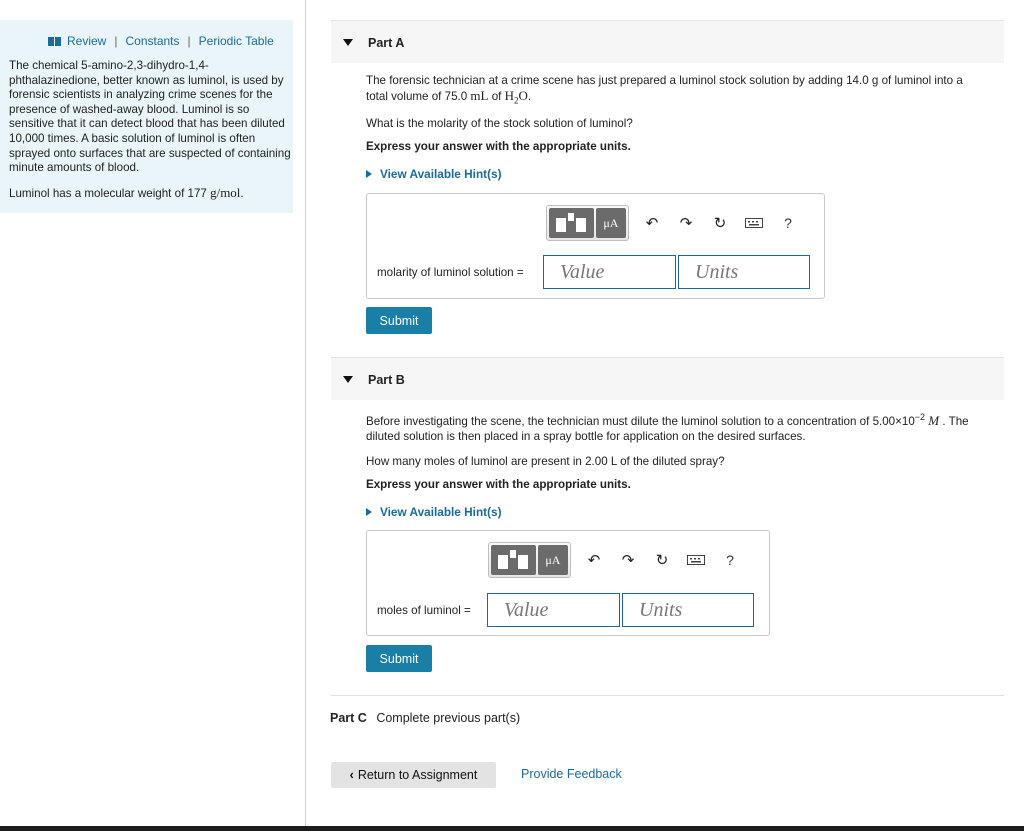 This screenshot has width=1024, height=831. What do you see at coordinates (351, 775) in the screenshot?
I see `chevron-left-icon: ‹` at bounding box center [351, 775].